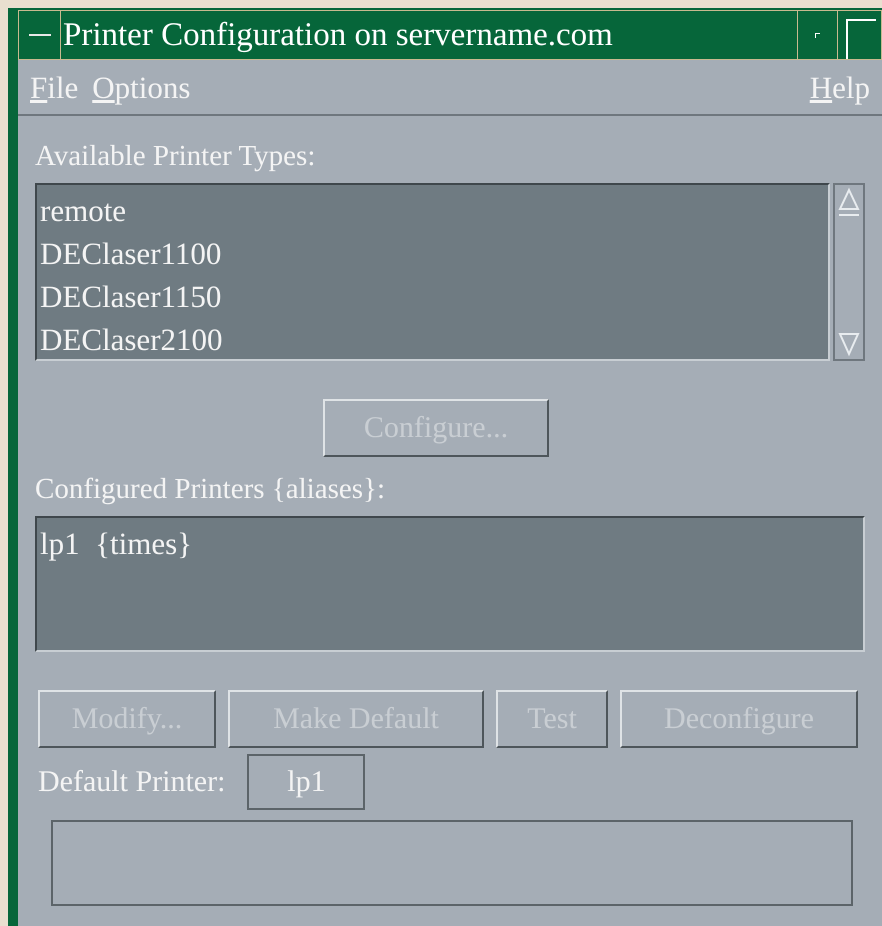  I want to click on menu-item: Options, so click(141, 87).